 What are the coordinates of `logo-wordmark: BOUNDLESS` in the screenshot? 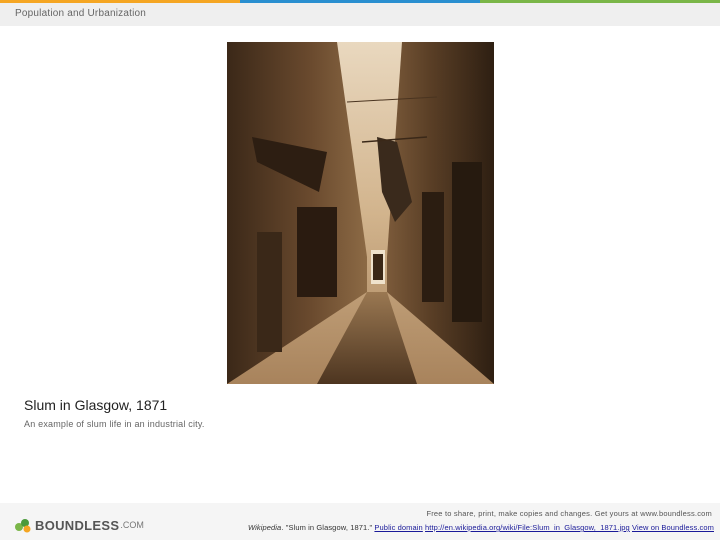 It's located at (77, 525).